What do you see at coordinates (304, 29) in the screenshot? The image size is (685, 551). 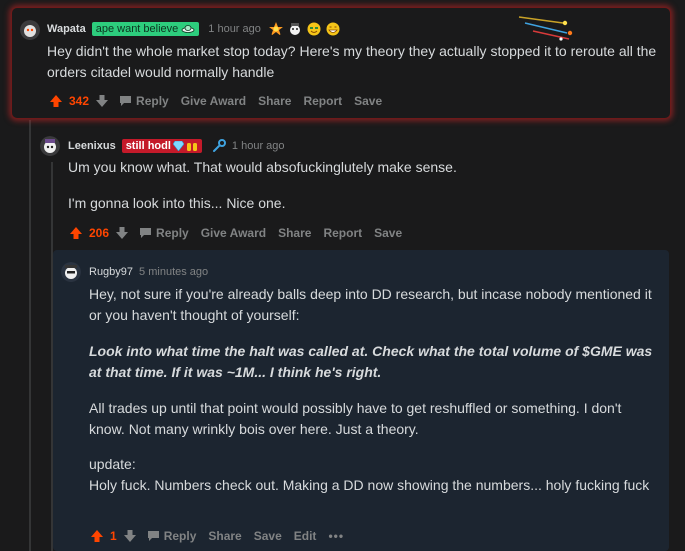 I see `award-list` at bounding box center [304, 29].